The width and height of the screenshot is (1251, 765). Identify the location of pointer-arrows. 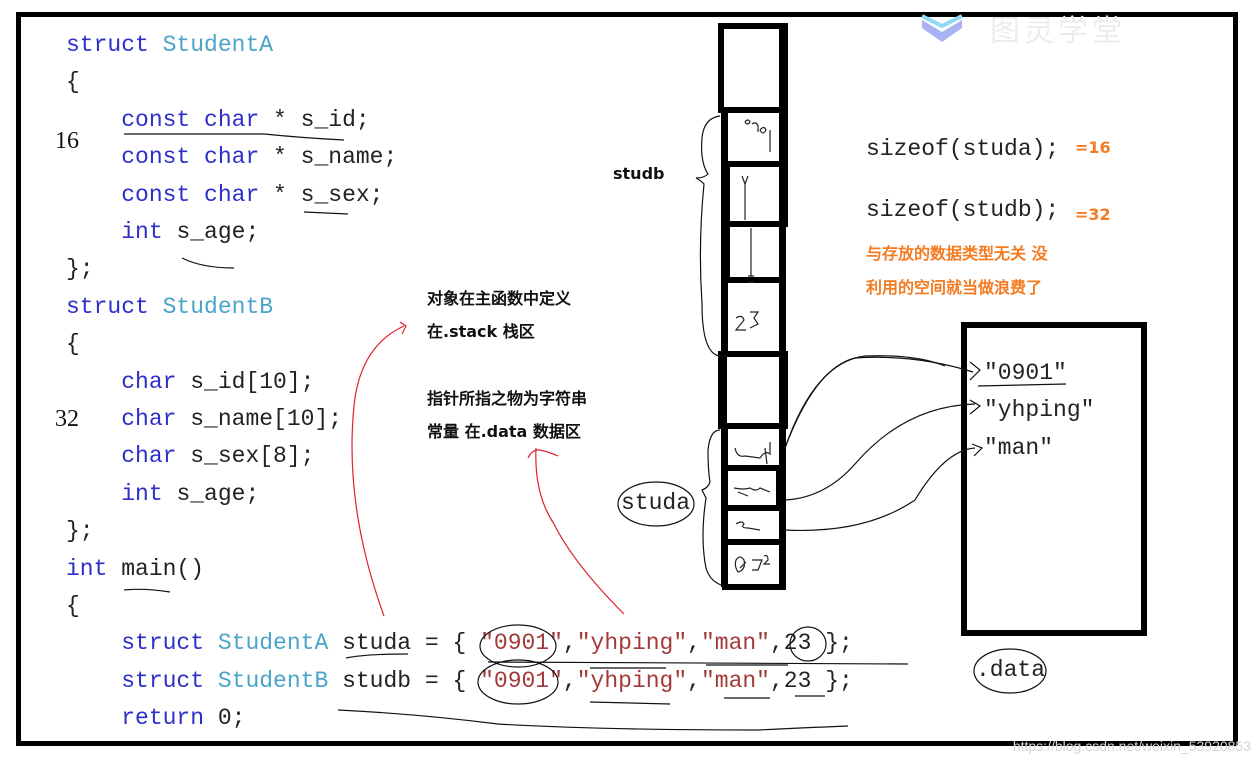
(884, 443).